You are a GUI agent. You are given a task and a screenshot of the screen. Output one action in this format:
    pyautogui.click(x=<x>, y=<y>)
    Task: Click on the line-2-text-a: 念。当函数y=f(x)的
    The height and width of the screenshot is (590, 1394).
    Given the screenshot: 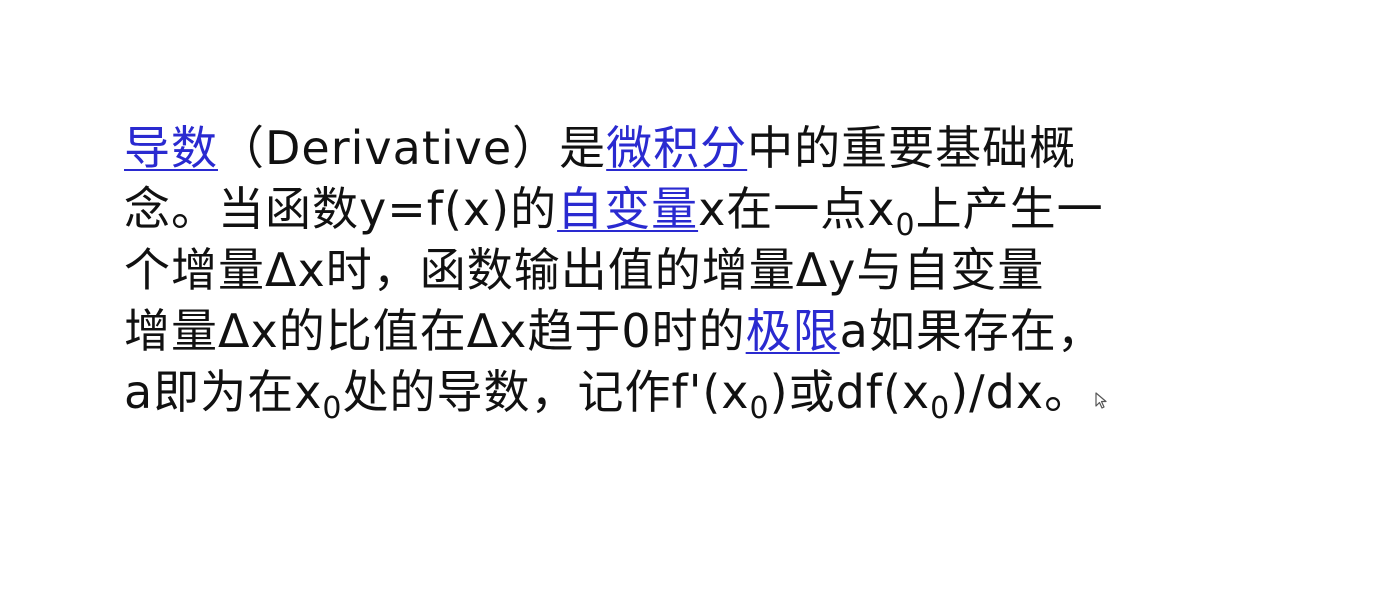 What is the action you would take?
    pyautogui.click(x=341, y=209)
    